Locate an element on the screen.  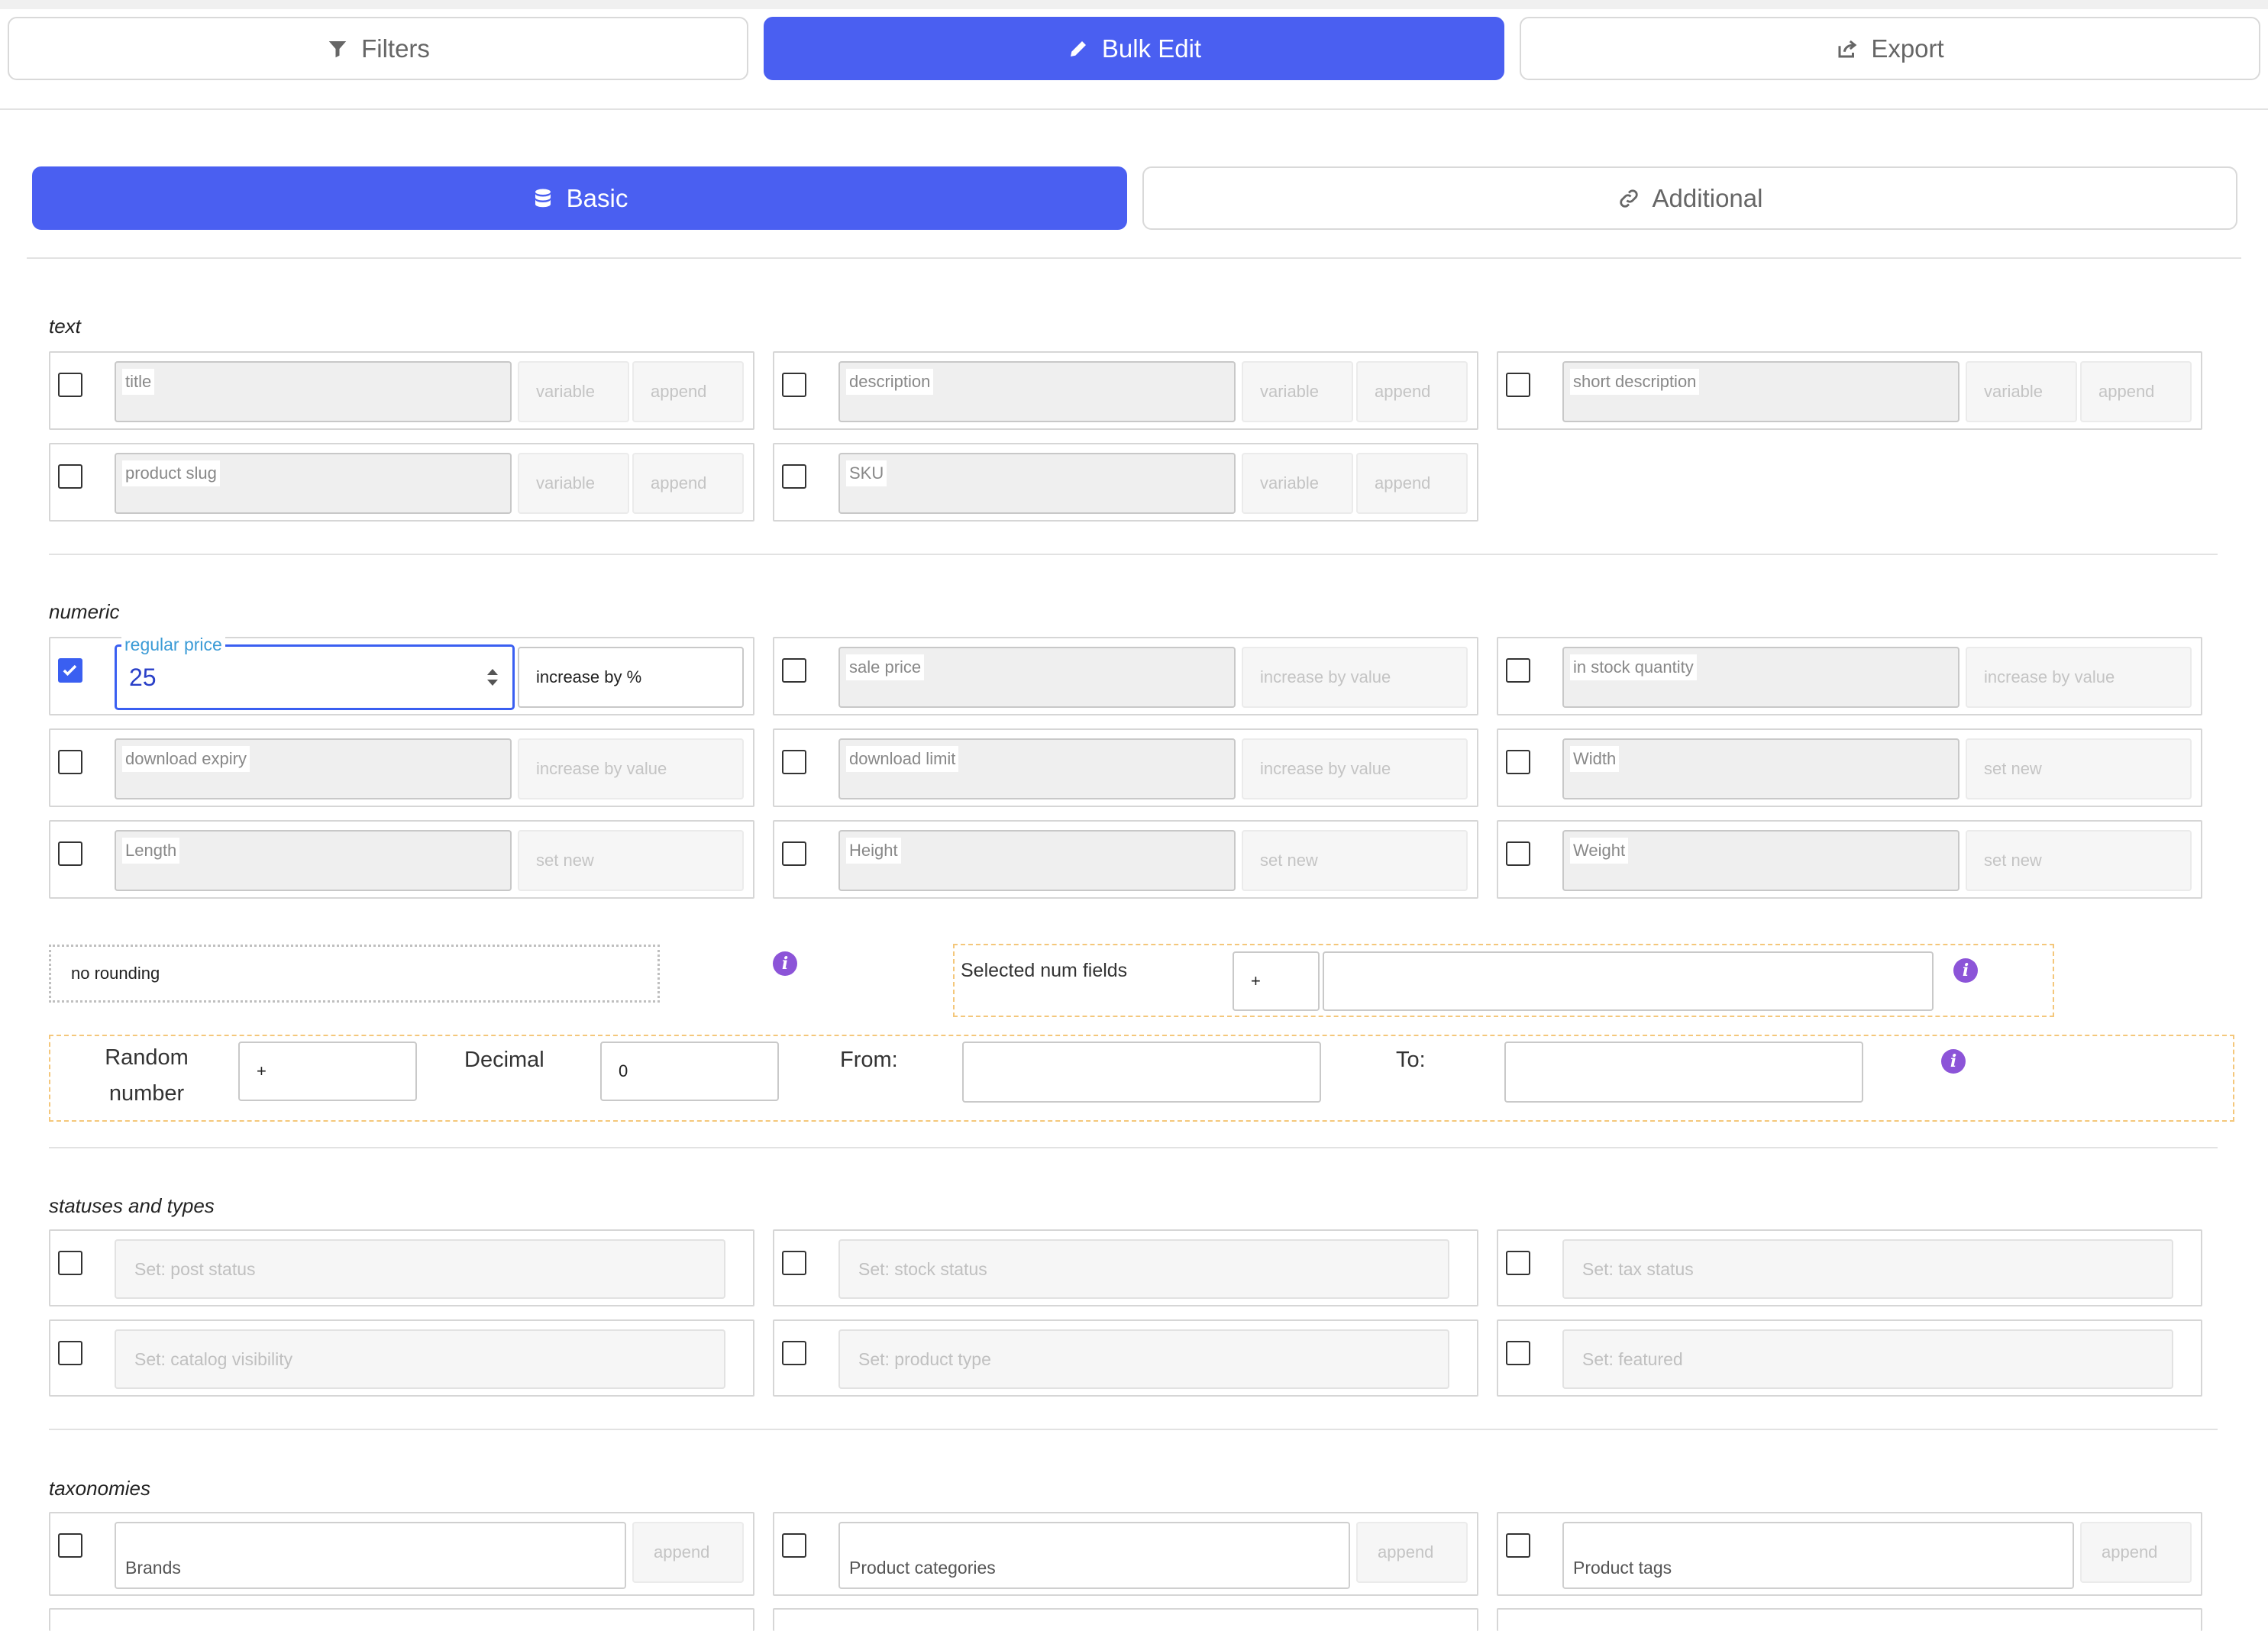
title-field: title is located at coordinates (313, 391).